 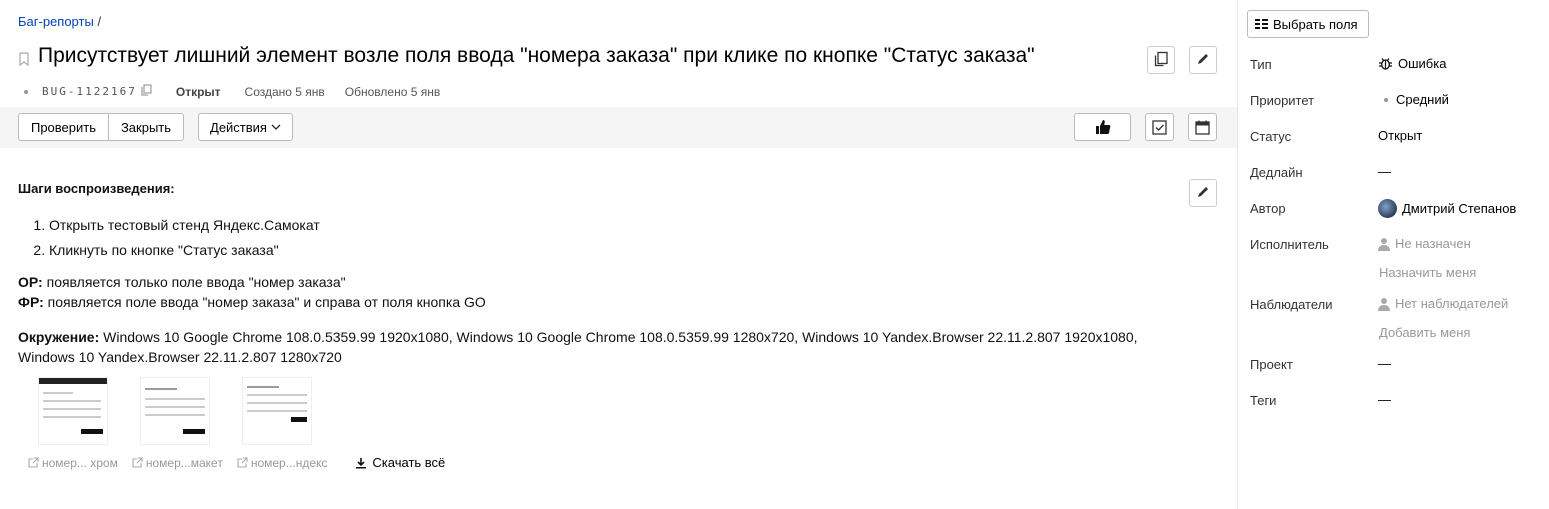 I want to click on attachment-link: номер...макет, so click(x=177, y=463).